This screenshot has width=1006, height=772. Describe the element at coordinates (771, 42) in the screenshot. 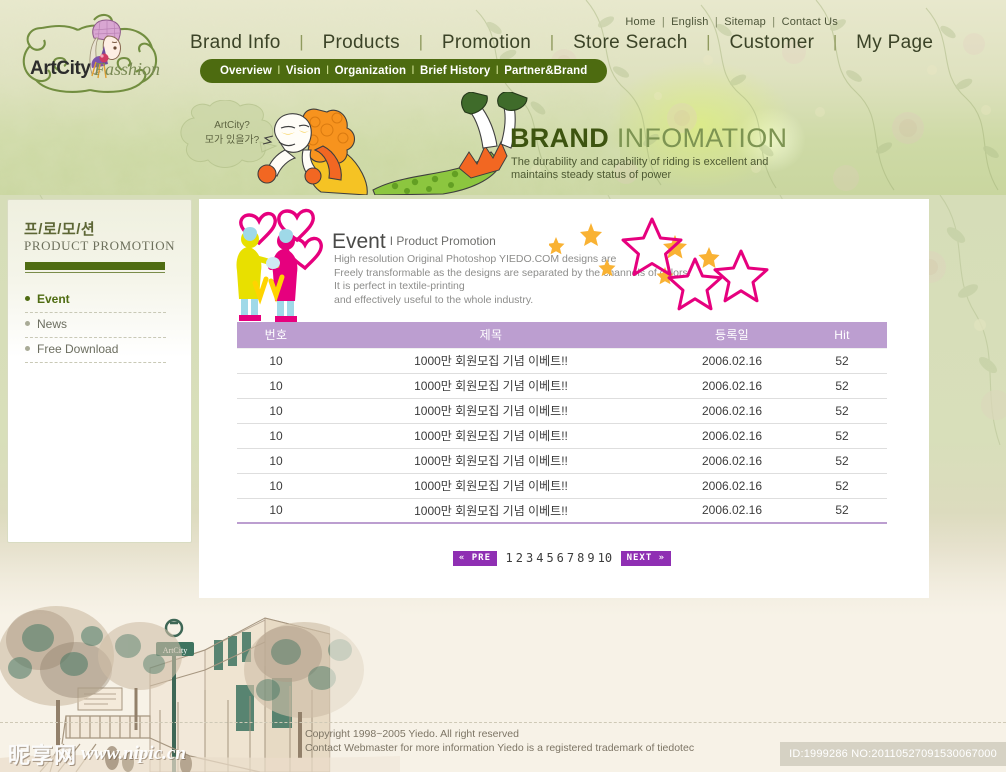

I see `main-nav-item-customer: Customer` at that location.